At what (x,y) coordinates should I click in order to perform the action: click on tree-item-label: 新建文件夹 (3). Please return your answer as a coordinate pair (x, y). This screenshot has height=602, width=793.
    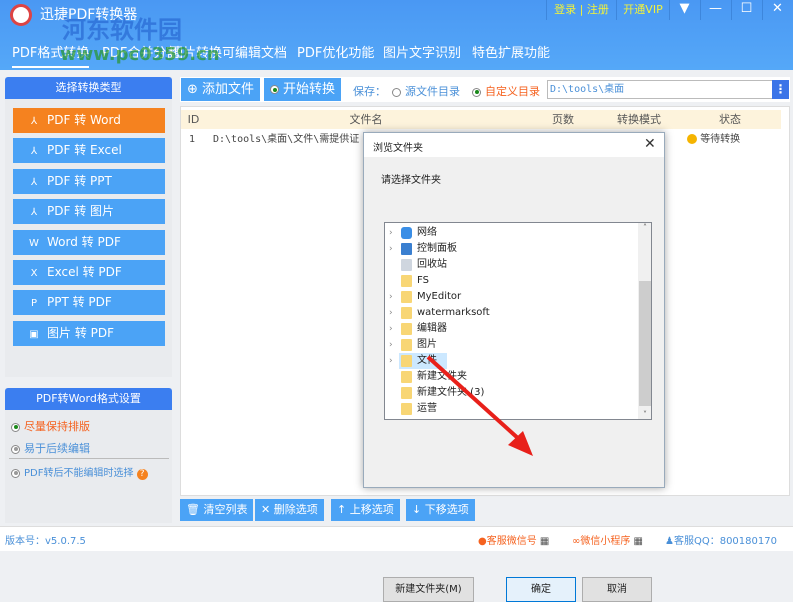
    Looking at the image, I should click on (451, 392).